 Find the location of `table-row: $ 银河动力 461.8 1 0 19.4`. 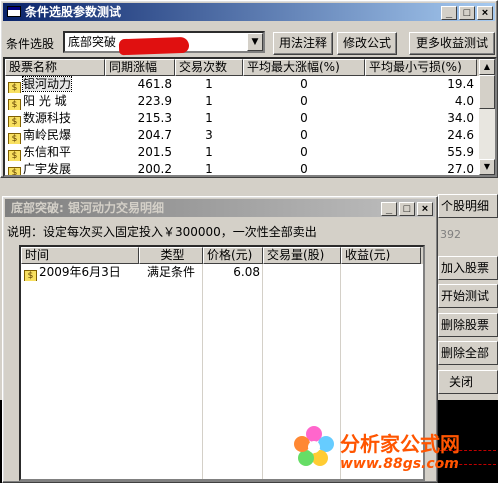

table-row: $ 银河动力 461.8 1 0 19.4 is located at coordinates (250, 84).